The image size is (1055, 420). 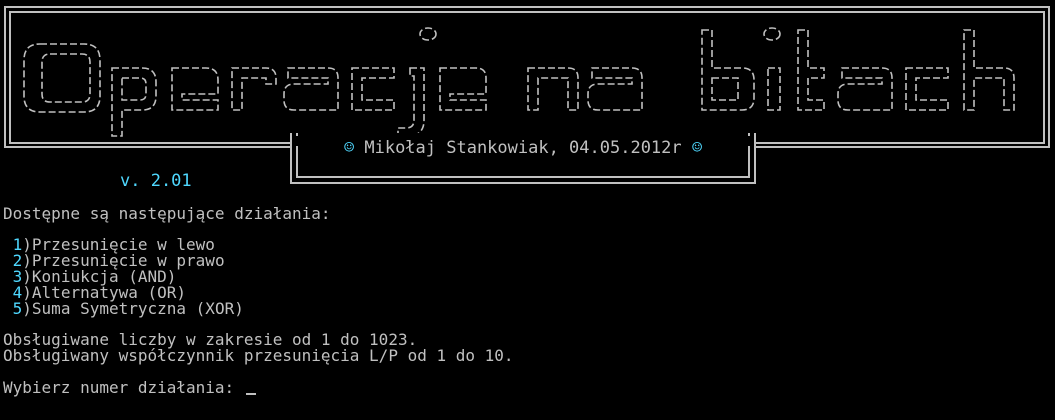 I want to click on author-credit: ☺ Mikołaj Stankowiak, 04.05.2012r ☺, so click(x=523, y=148).